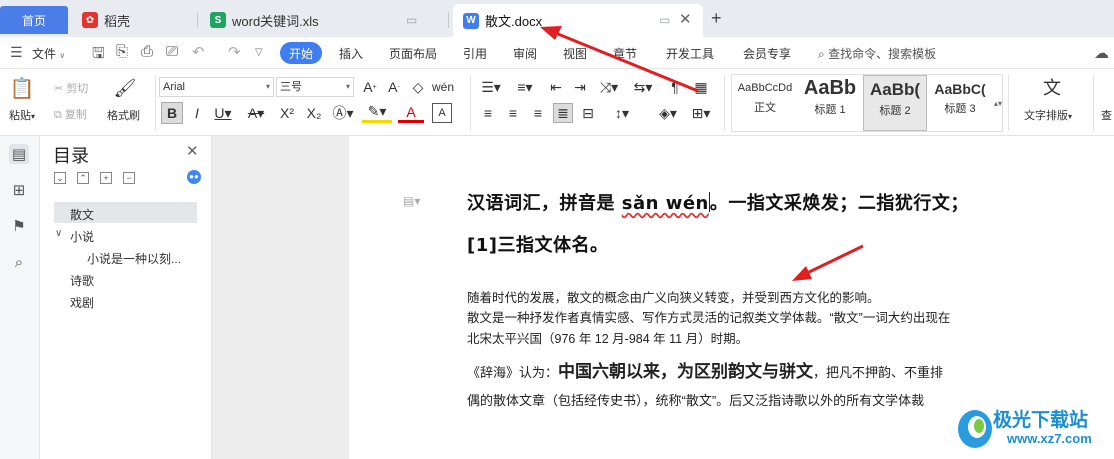 The image size is (1114, 459). Describe the element at coordinates (1106, 115) in the screenshot. I see `truncated-ribbon-item: 查` at that location.